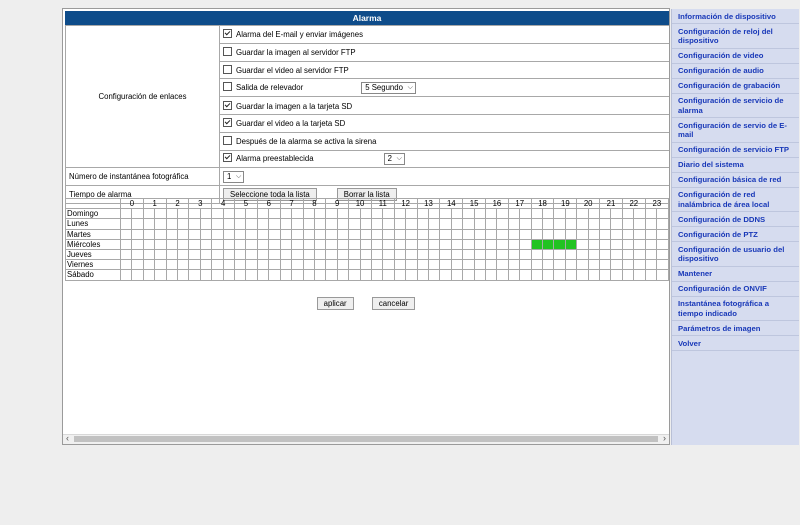  What do you see at coordinates (735, 56) in the screenshot?
I see `sidebar-link: Configuración de video` at bounding box center [735, 56].